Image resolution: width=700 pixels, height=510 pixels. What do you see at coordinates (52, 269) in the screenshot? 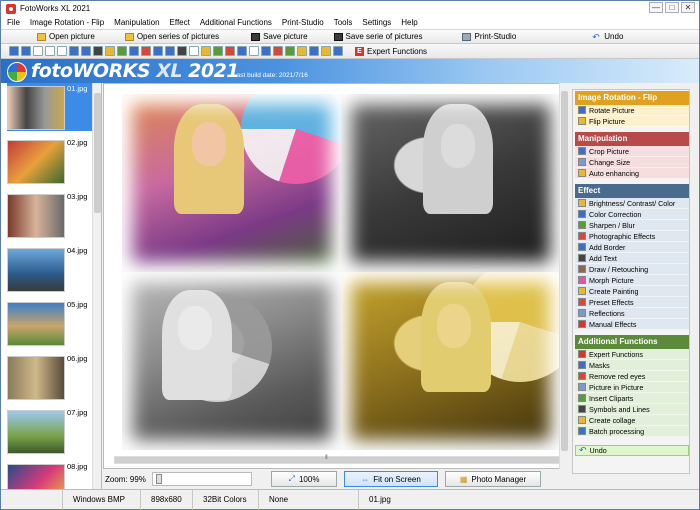
I see `thumbnail-04: 04.jpg` at bounding box center [52, 269].